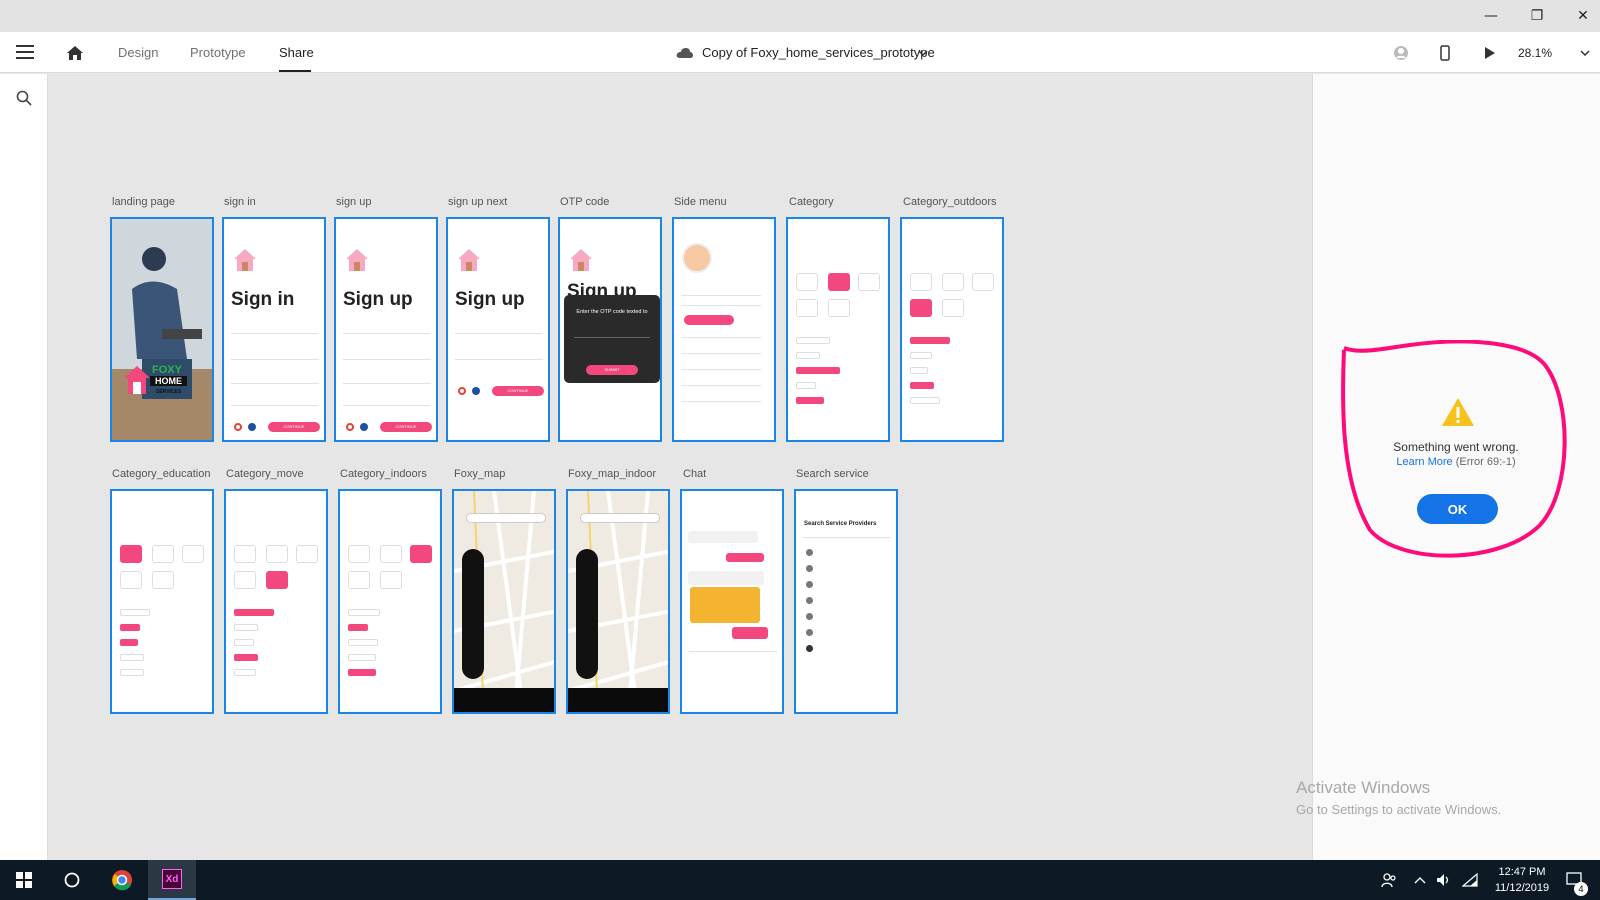 The width and height of the screenshot is (1600, 900). I want to click on minimize-button: —, so click(1491, 16).